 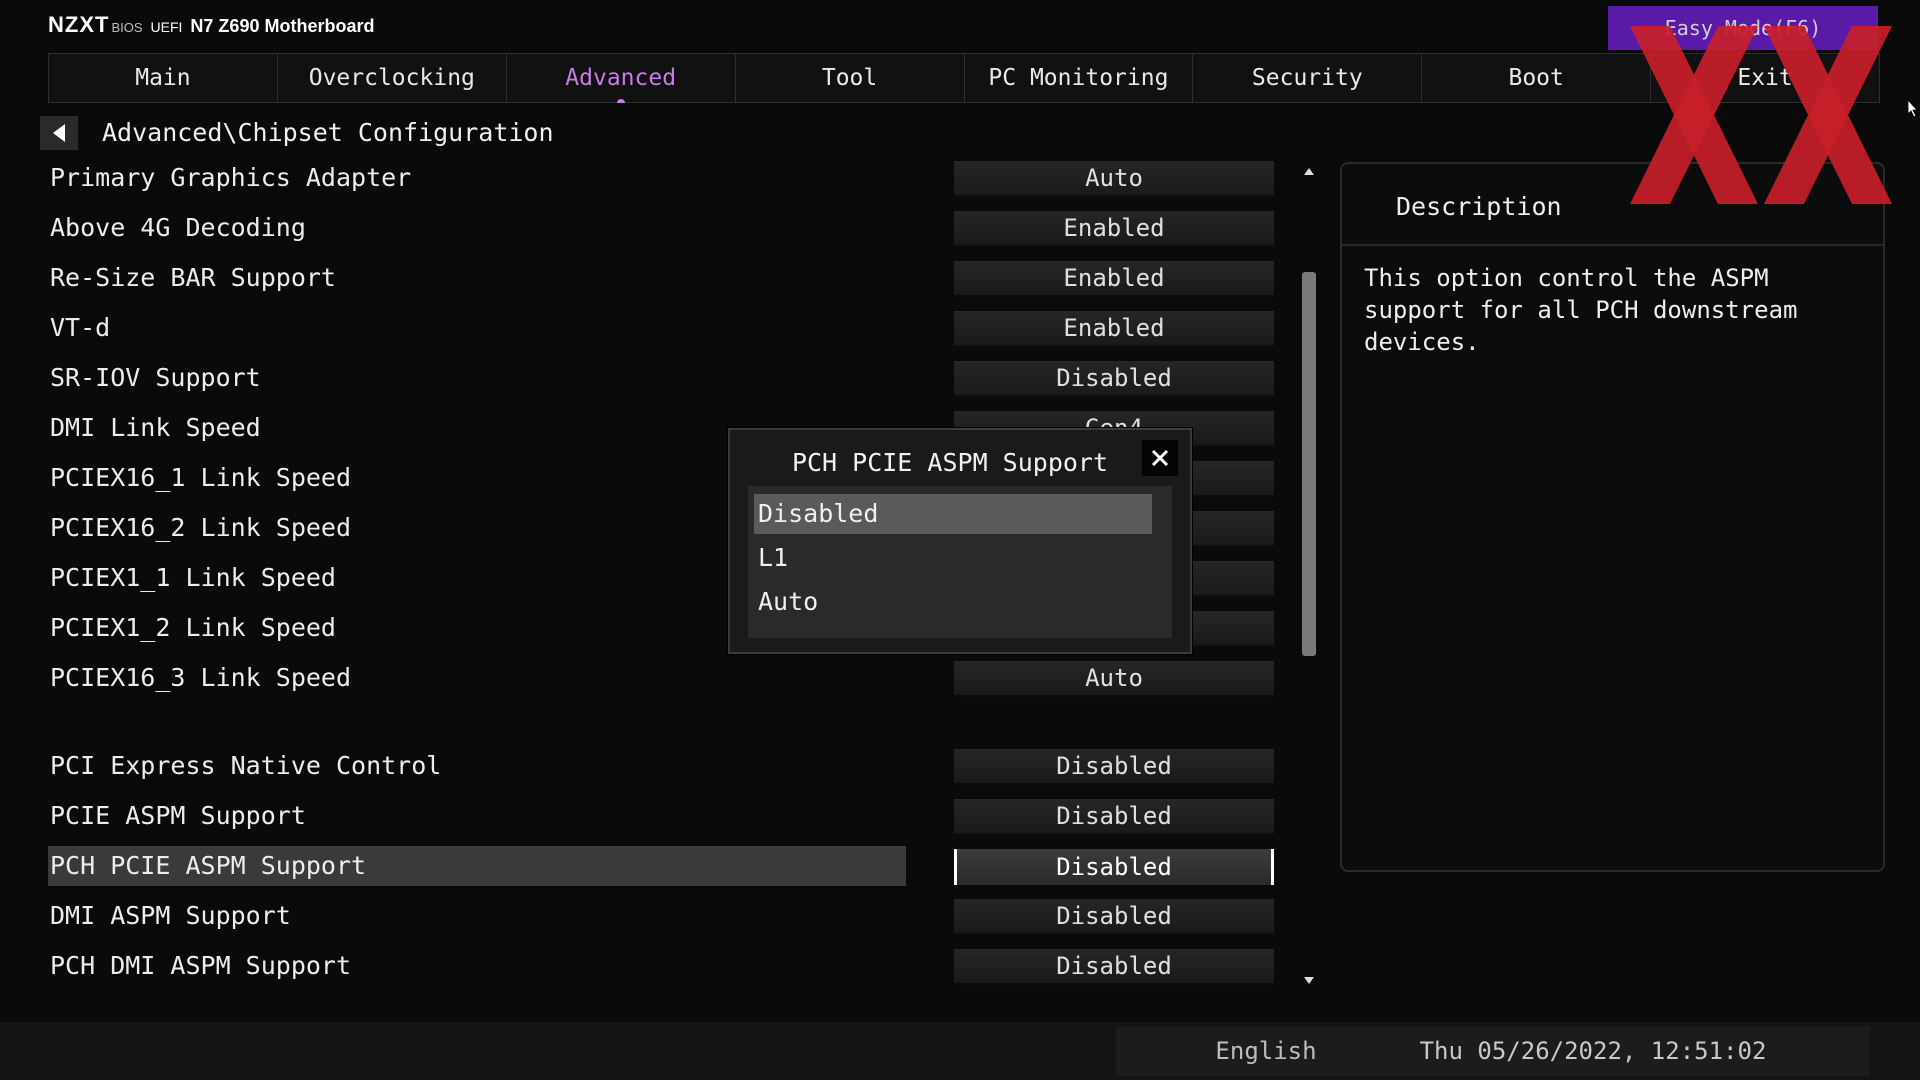 What do you see at coordinates (664, 678) in the screenshot?
I see `setting-row: PCIEX16_3 Link Speed Auto` at bounding box center [664, 678].